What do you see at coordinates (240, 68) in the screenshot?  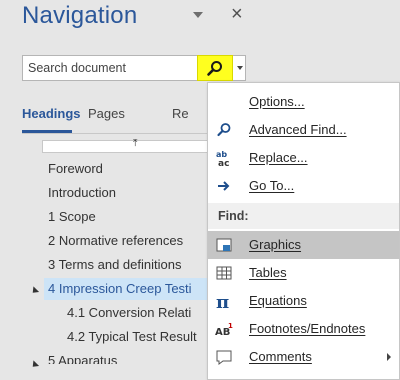 I see `search-options-dropdown` at bounding box center [240, 68].